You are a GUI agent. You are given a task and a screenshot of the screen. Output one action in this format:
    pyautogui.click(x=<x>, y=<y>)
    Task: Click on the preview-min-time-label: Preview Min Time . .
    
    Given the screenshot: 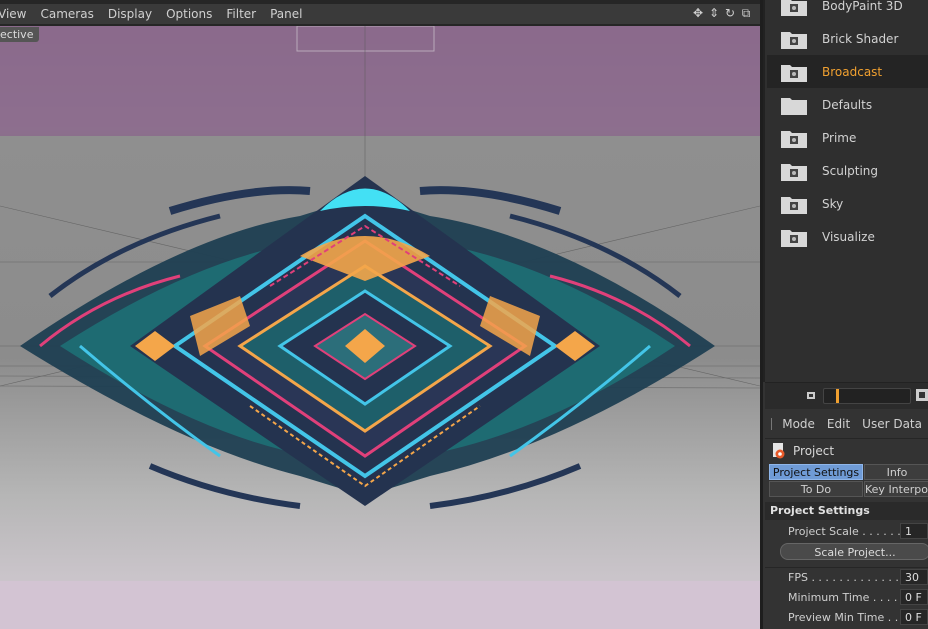 What is the action you would take?
    pyautogui.click(x=843, y=617)
    